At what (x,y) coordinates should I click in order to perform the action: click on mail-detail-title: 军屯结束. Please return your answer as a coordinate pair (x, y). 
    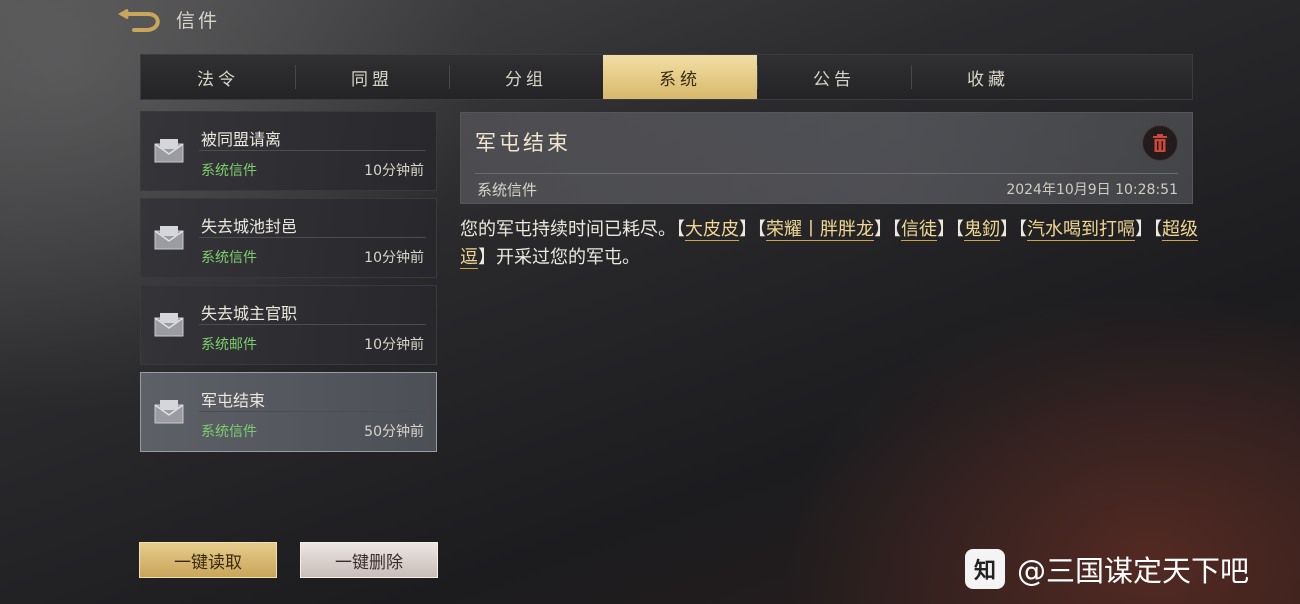
    Looking at the image, I should click on (523, 143).